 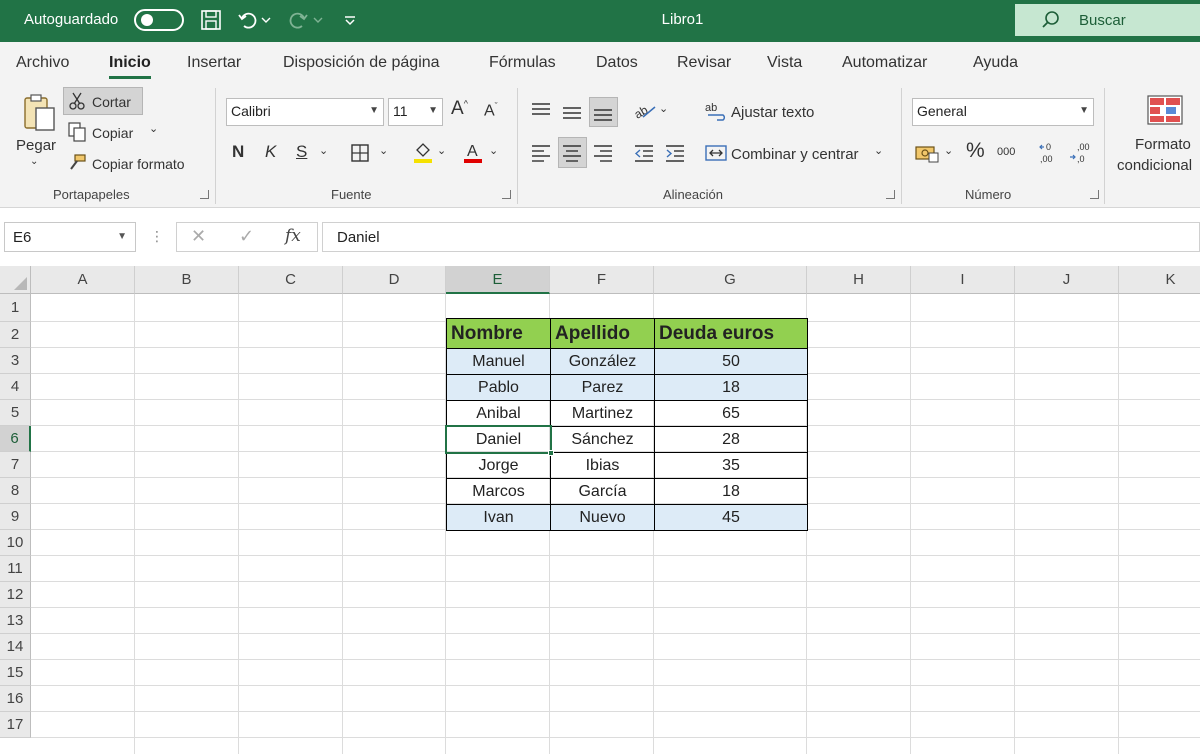 What do you see at coordinates (498, 465) in the screenshot?
I see `table-cell: Jorge` at bounding box center [498, 465].